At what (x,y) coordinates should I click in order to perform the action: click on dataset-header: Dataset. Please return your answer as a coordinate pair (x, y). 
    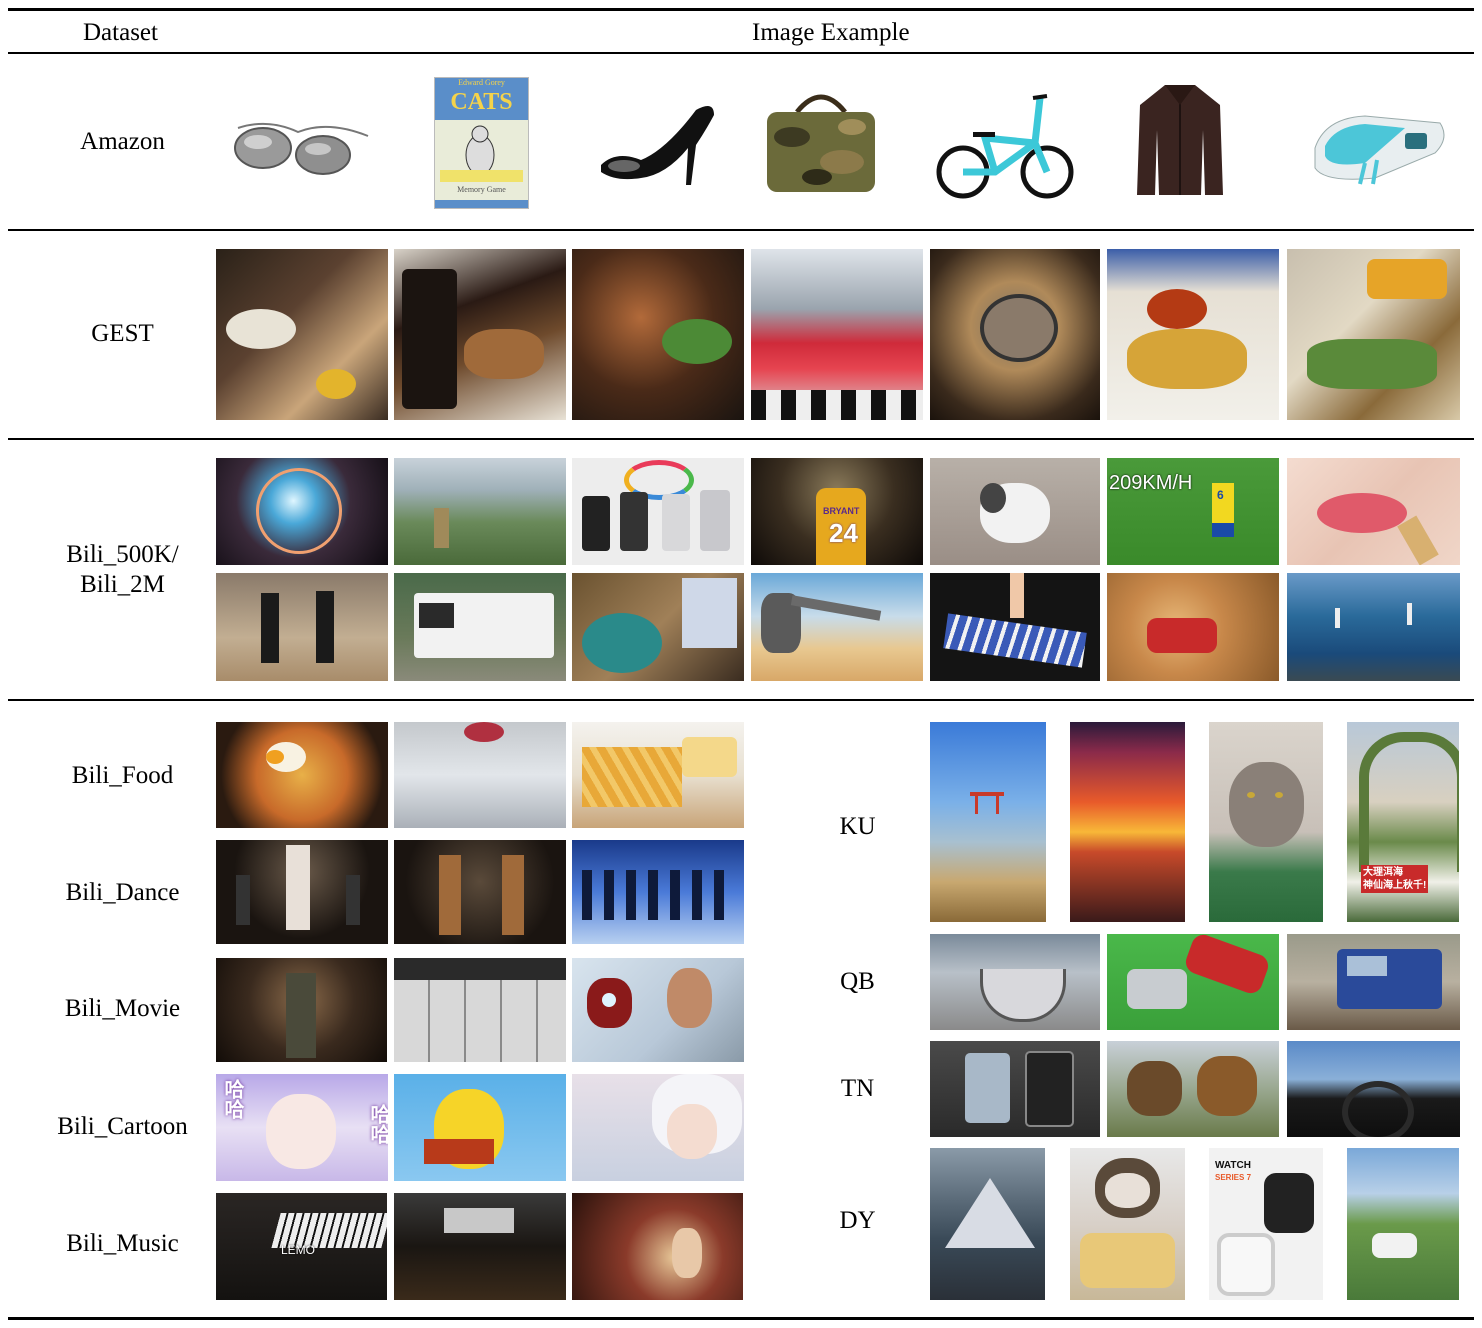
    Looking at the image, I should click on (120, 32).